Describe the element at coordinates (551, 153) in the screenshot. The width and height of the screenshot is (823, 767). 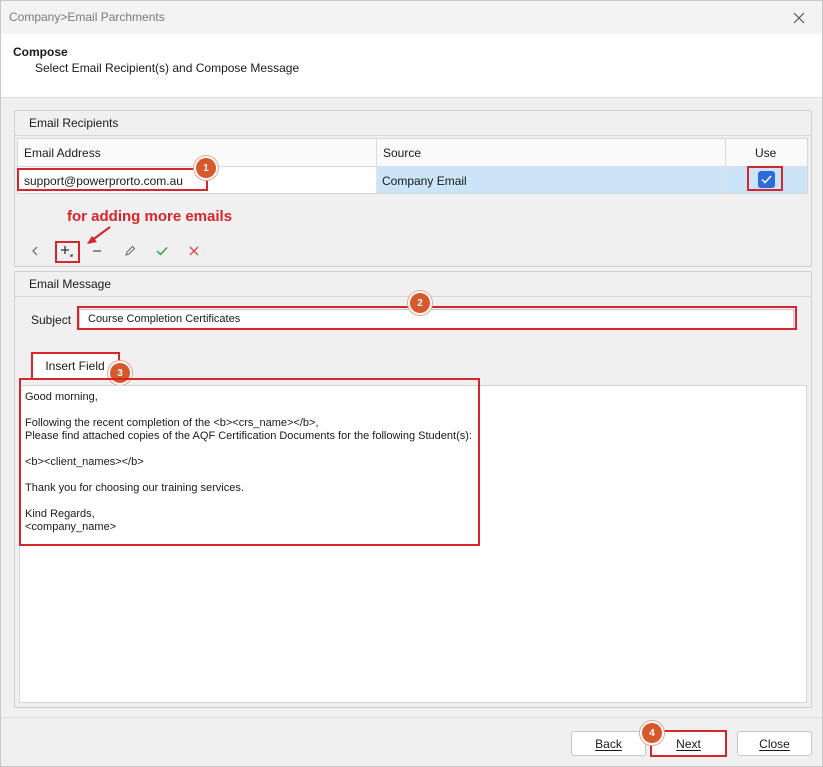
I see `column-header-source: Source` at that location.